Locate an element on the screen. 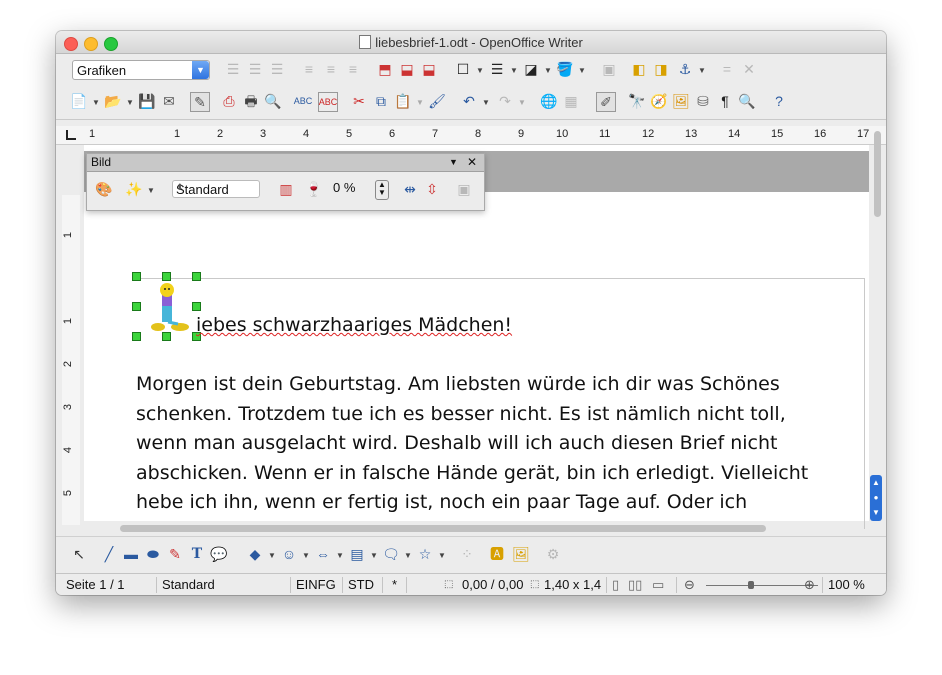 The image size is (942, 675). basic-shapes-dropdown-icon: ▼ is located at coordinates (272, 555).